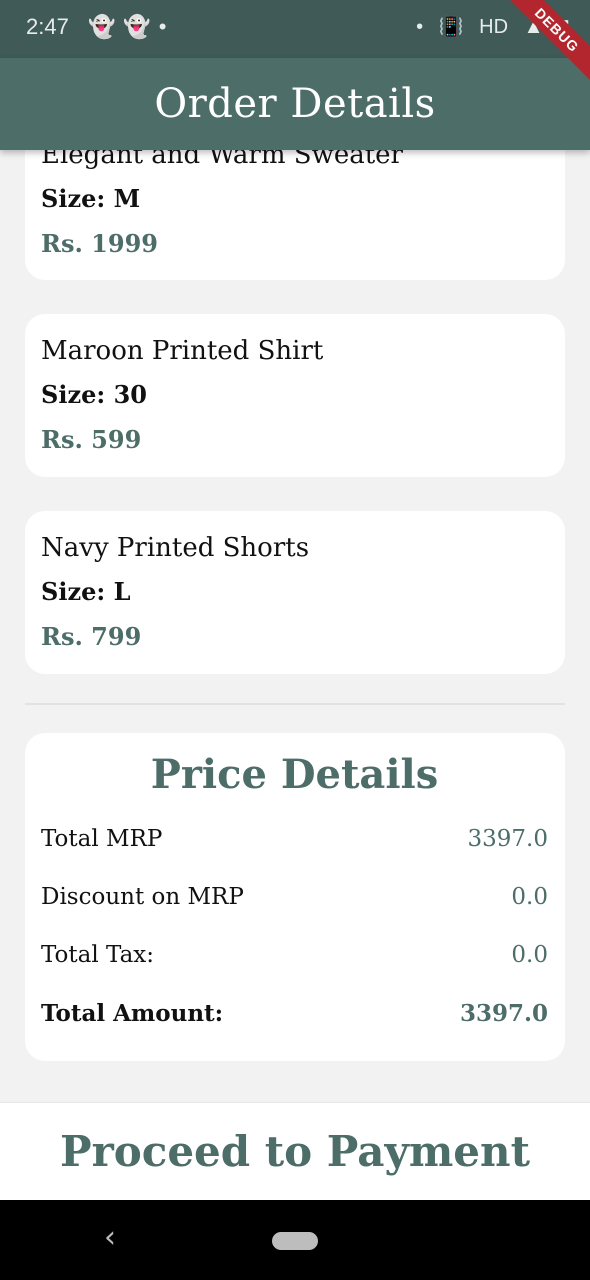 This screenshot has width=590, height=1280. Describe the element at coordinates (91, 439) in the screenshot. I see `item-price: Rs. 599` at that location.